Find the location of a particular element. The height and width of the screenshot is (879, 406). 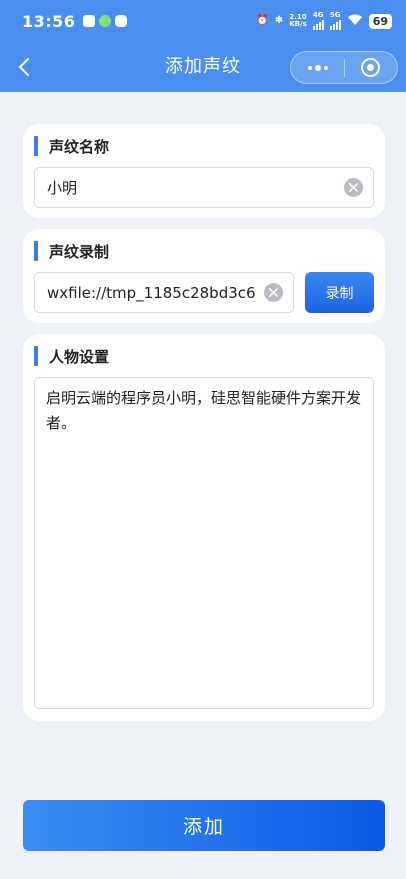

battery-icon: 69 is located at coordinates (380, 21).